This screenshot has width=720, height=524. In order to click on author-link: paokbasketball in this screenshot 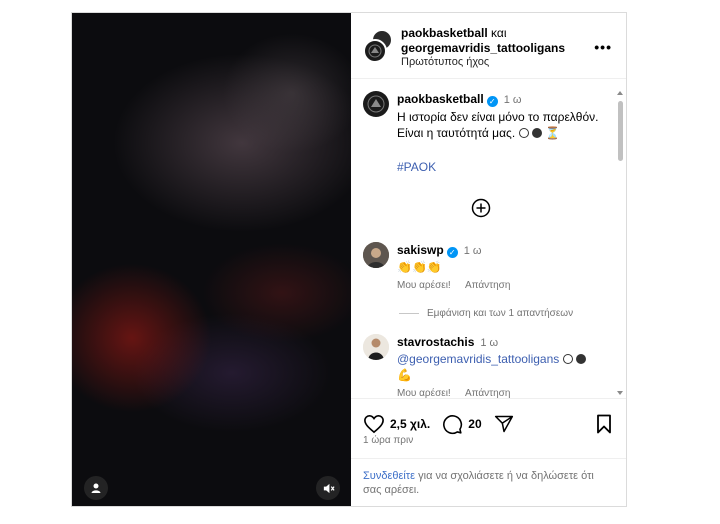, I will do `click(444, 33)`.